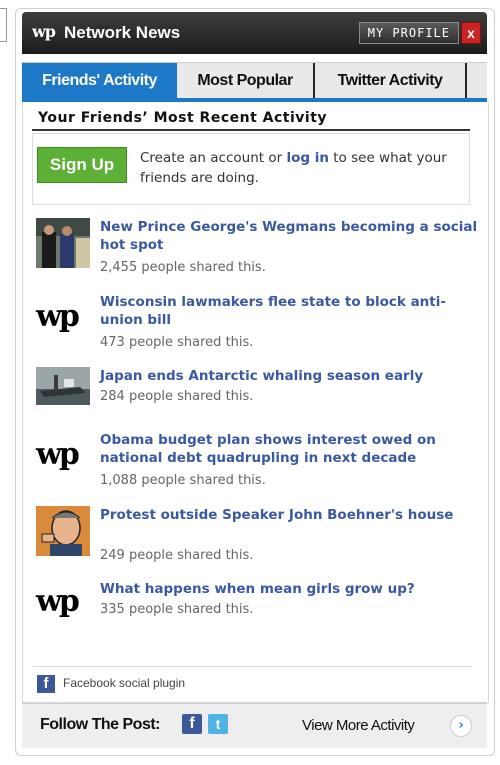  I want to click on share-count: 249 people shared this., so click(177, 555).